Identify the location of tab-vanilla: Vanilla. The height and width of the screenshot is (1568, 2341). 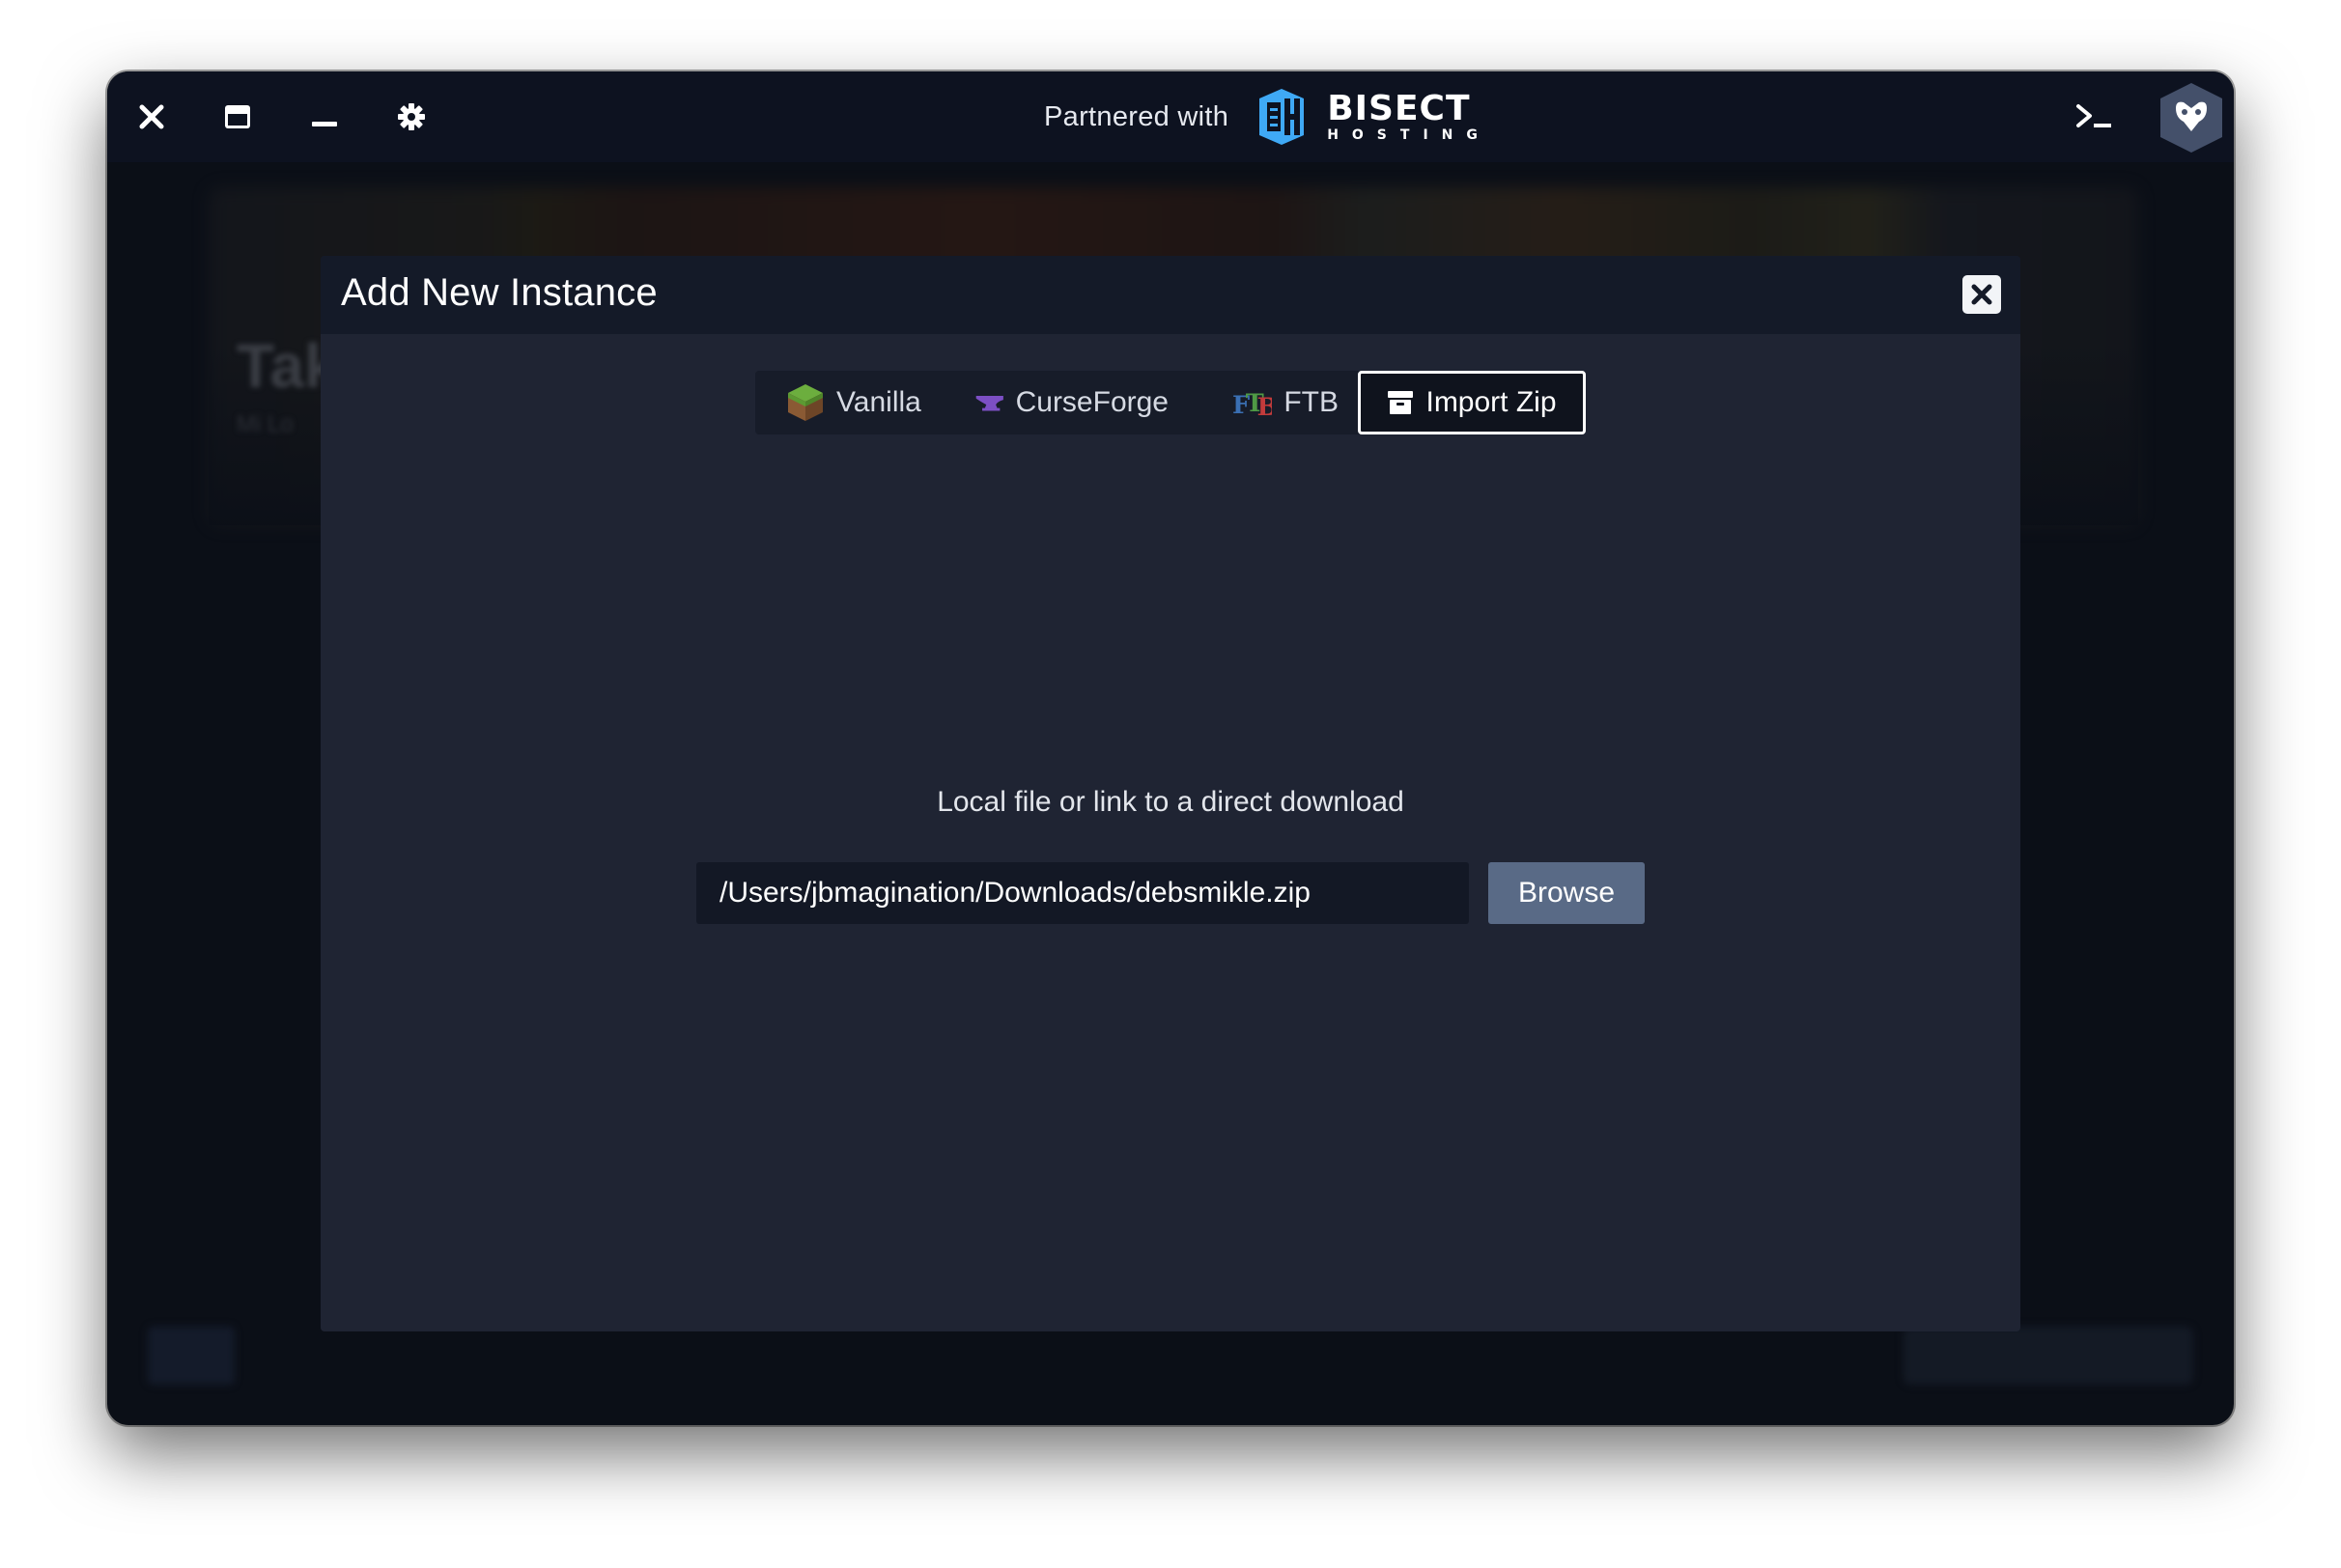
(853, 403).